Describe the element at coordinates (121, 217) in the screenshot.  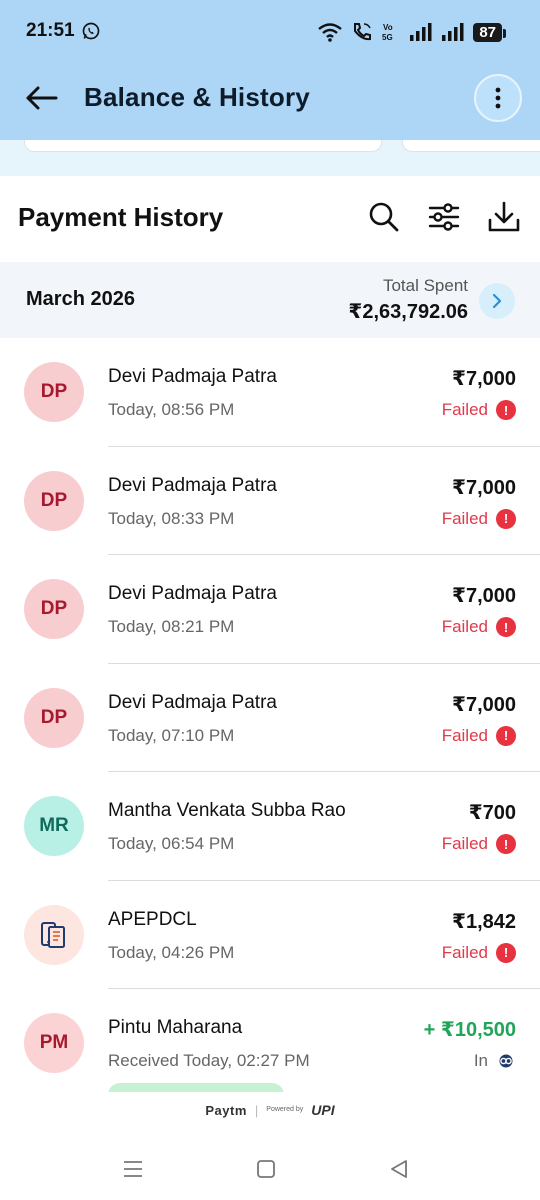
I see `payment-history-title: Payment History` at that location.